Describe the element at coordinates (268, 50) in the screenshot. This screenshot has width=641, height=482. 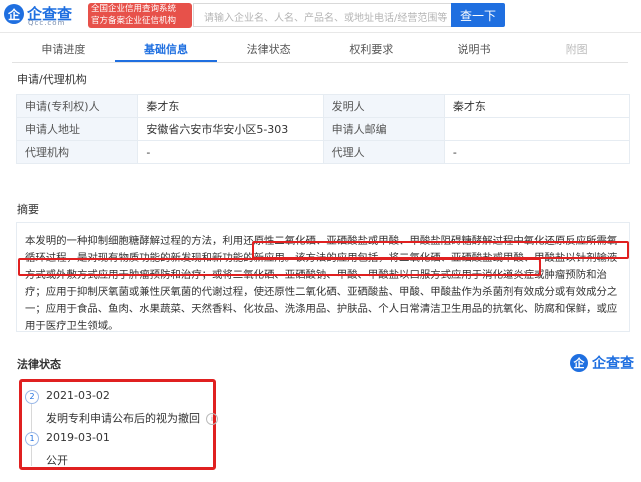
I see `tab-legal-status: 法律状态` at that location.